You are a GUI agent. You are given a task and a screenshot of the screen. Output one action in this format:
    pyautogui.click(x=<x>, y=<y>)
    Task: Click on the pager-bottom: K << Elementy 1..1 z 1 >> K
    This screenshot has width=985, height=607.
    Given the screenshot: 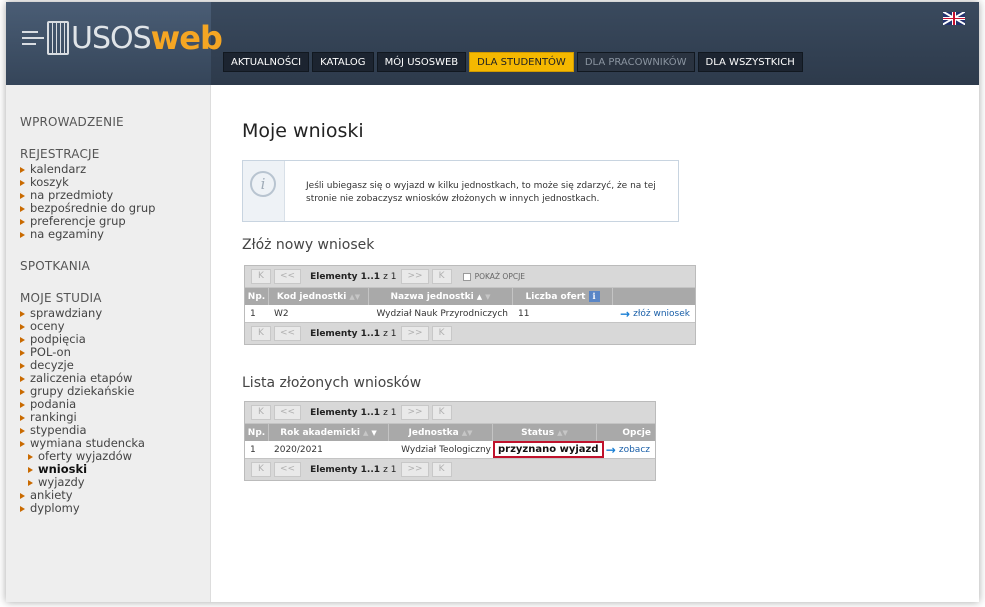 What is the action you would take?
    pyautogui.click(x=450, y=469)
    